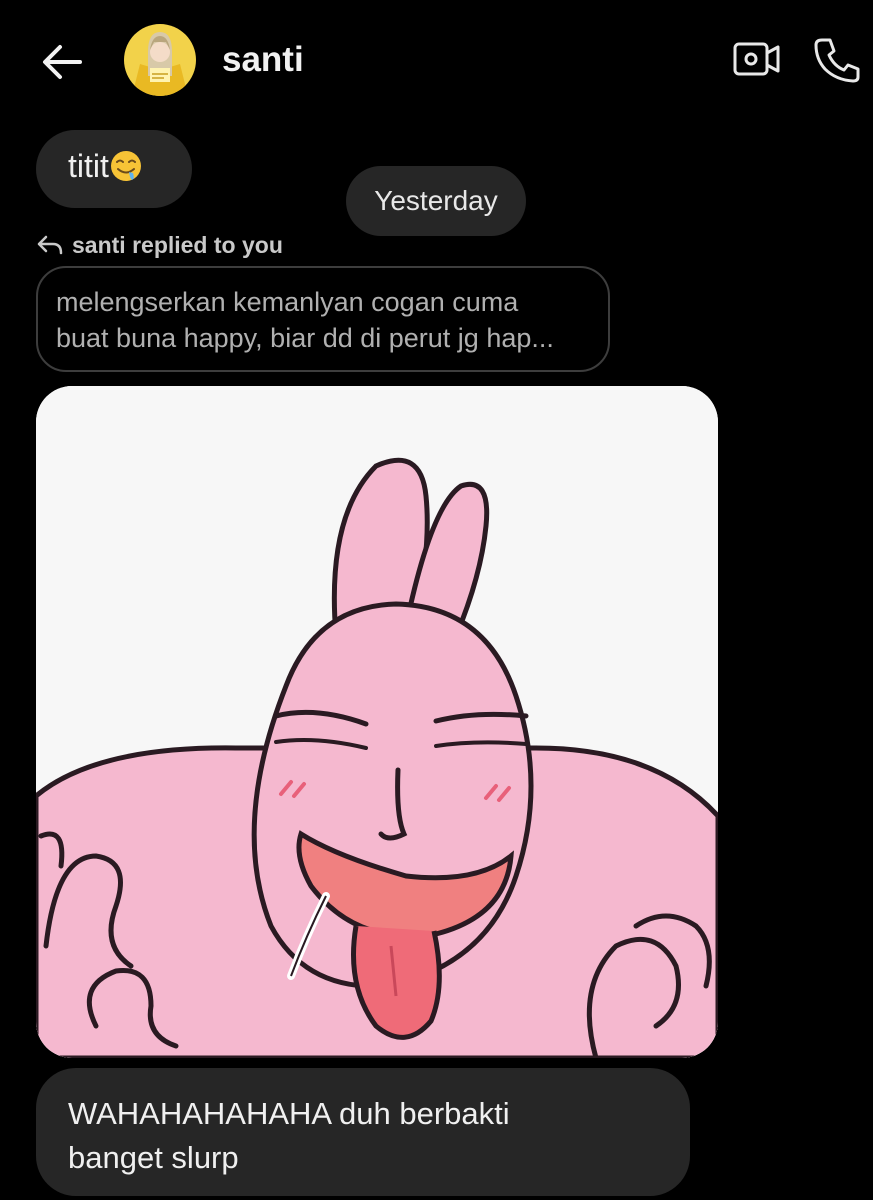 The width and height of the screenshot is (873, 1200). I want to click on avatar, so click(160, 60).